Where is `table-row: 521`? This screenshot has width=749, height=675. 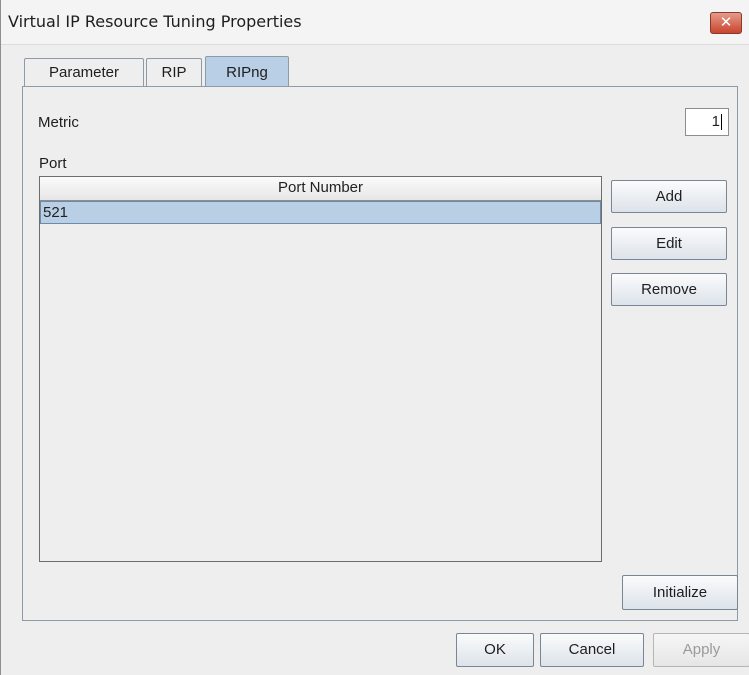
table-row: 521 is located at coordinates (320, 212).